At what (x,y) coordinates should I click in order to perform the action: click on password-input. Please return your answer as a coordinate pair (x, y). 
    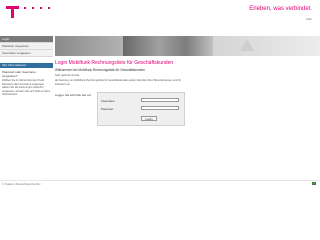
    Looking at the image, I should click on (160, 108).